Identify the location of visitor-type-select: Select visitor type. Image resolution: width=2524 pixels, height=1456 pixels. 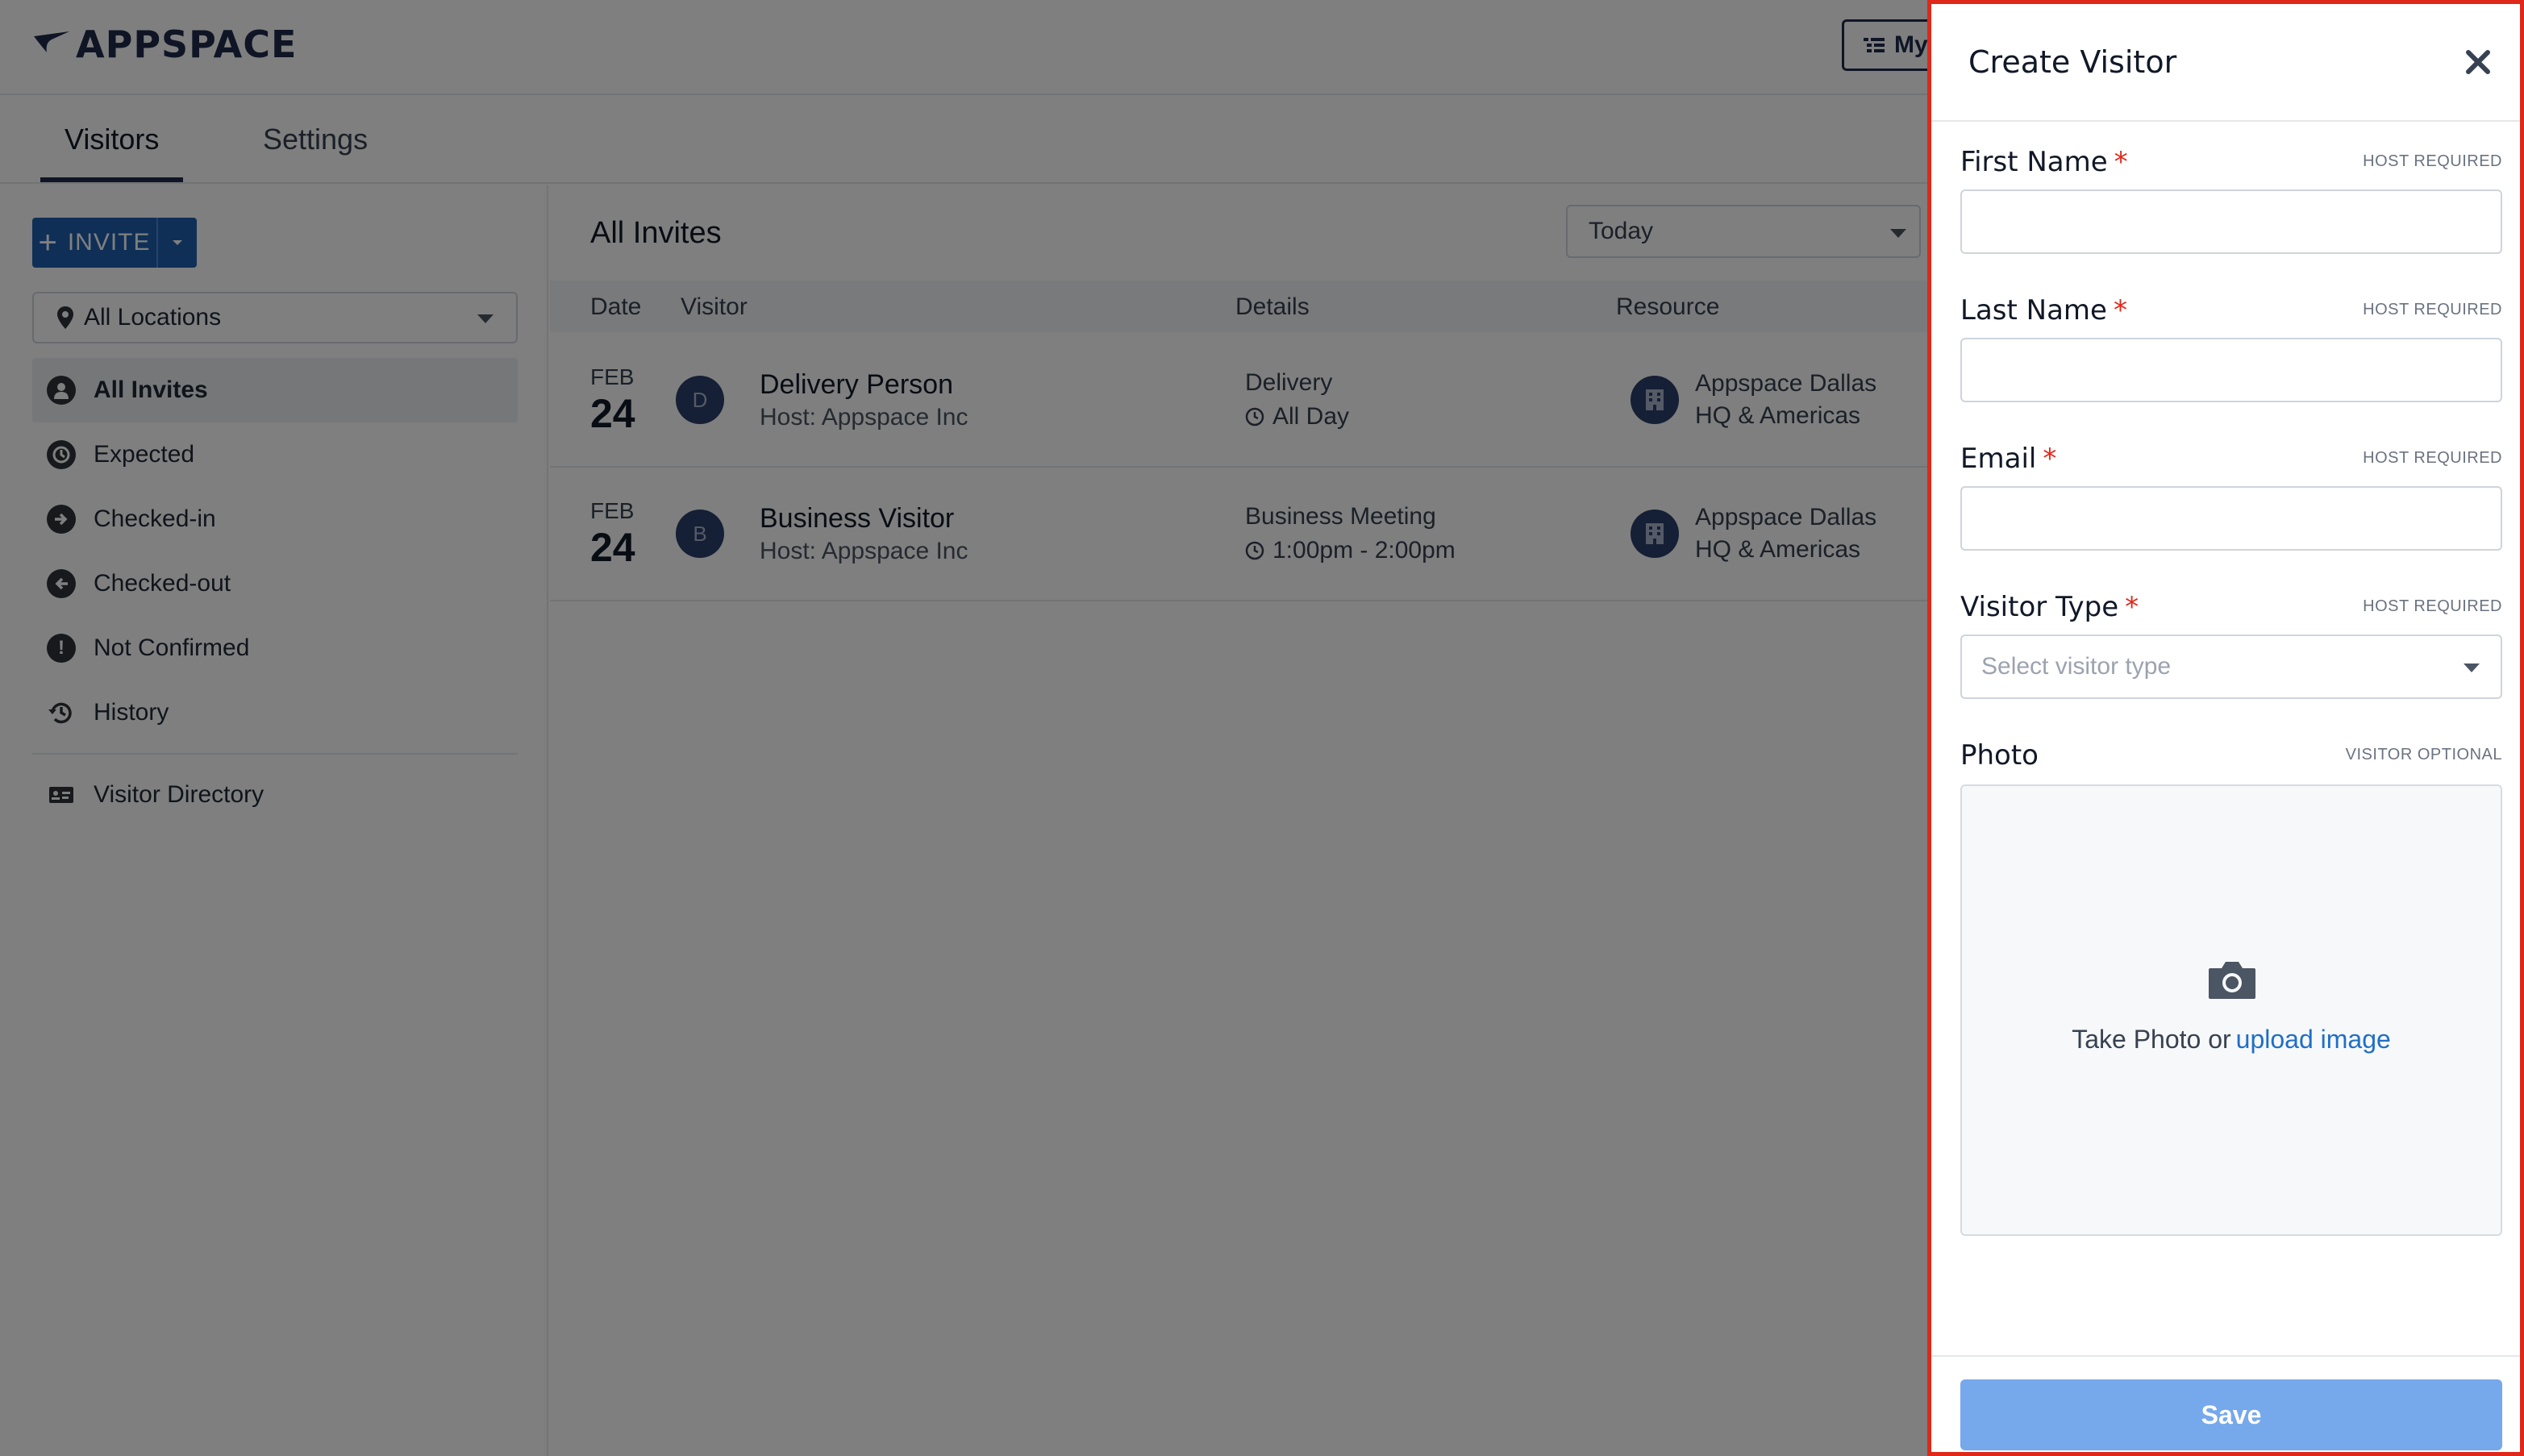
(2231, 666).